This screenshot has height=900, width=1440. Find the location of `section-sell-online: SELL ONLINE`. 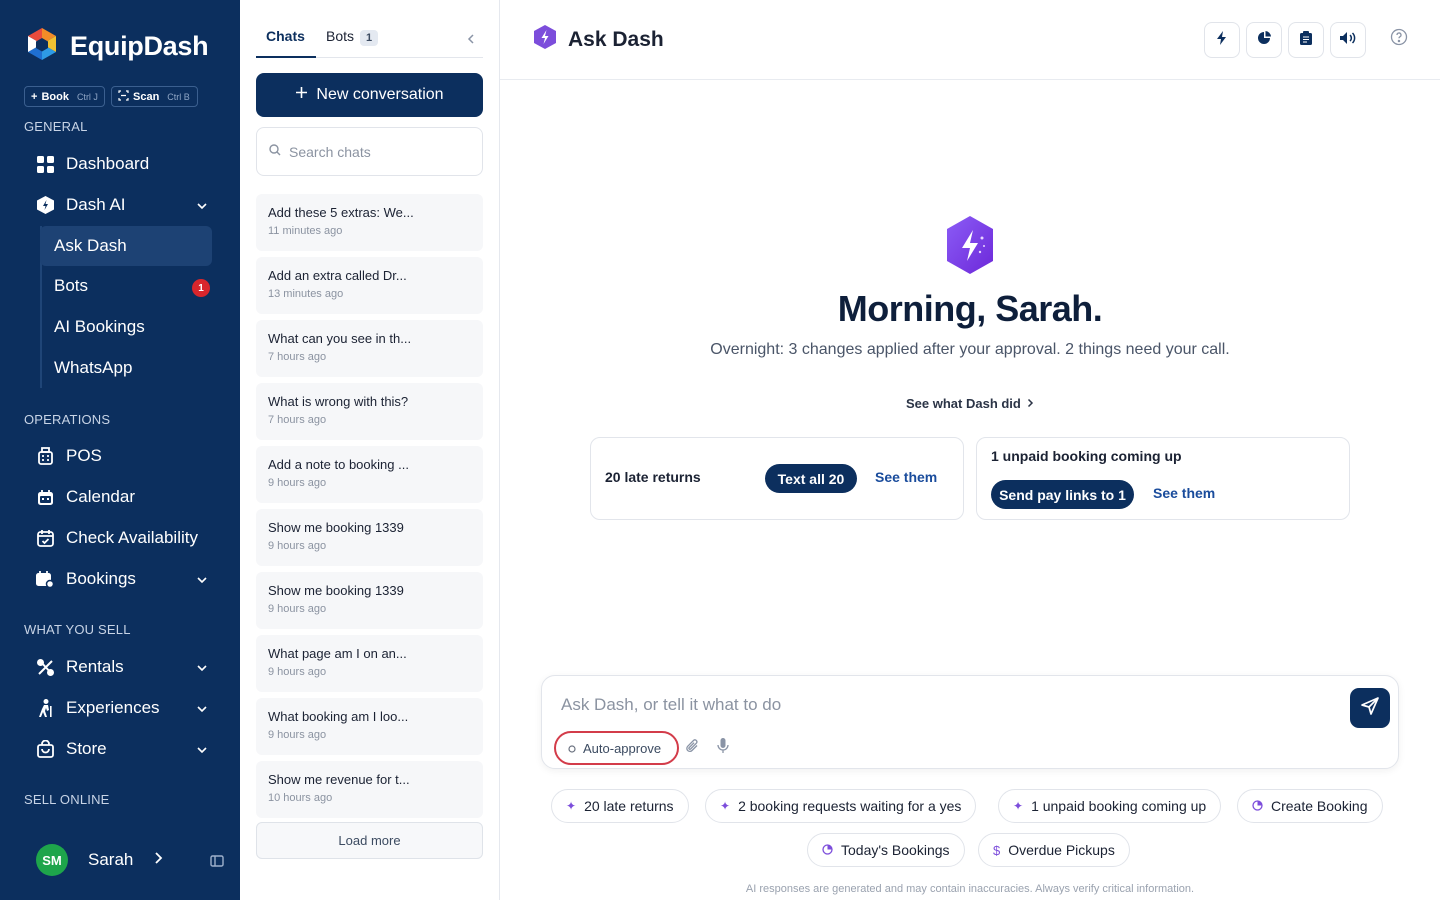

section-sell-online: SELL ONLINE is located at coordinates (67, 799).